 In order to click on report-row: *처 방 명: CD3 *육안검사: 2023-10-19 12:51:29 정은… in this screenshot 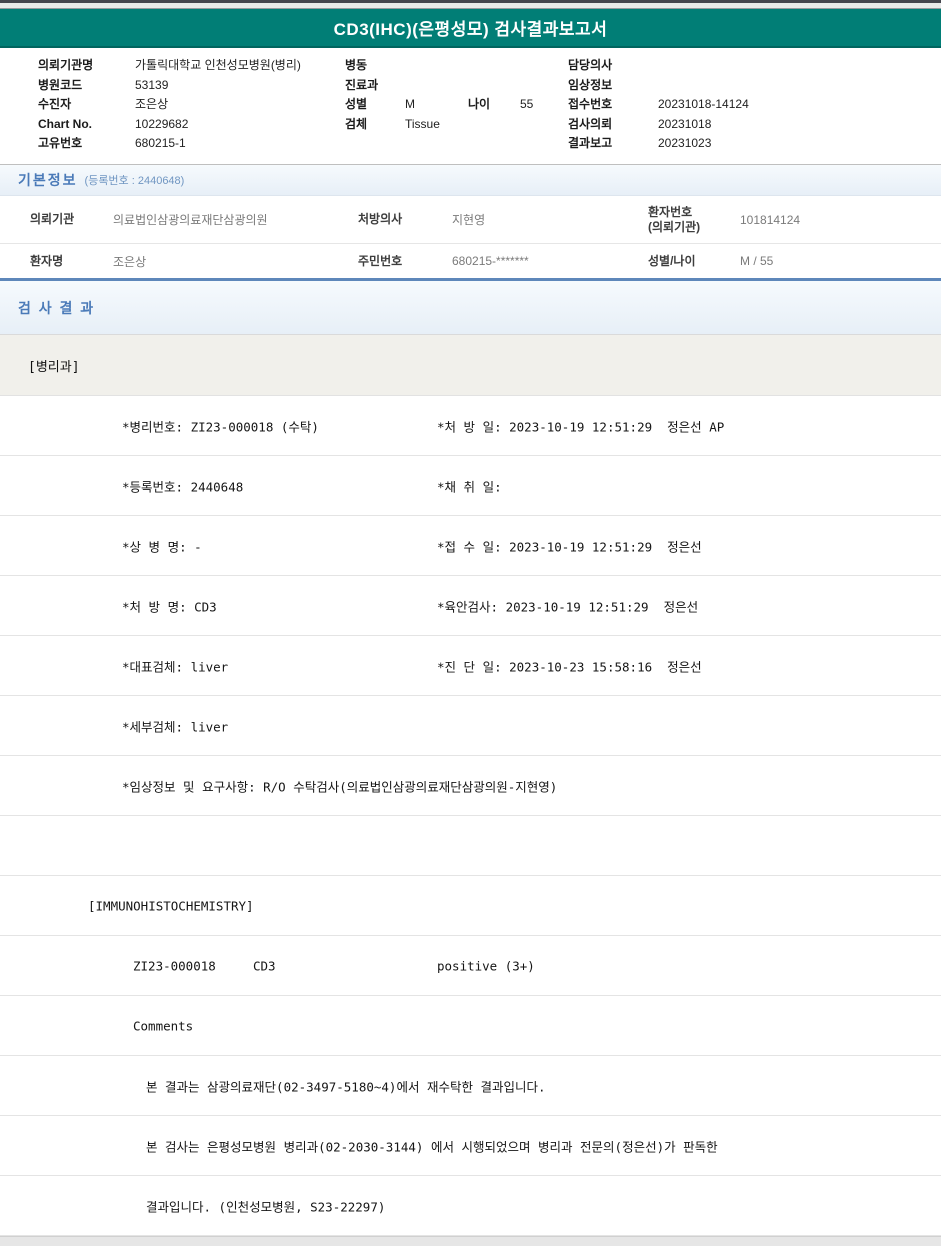, I will do `click(470, 606)`.